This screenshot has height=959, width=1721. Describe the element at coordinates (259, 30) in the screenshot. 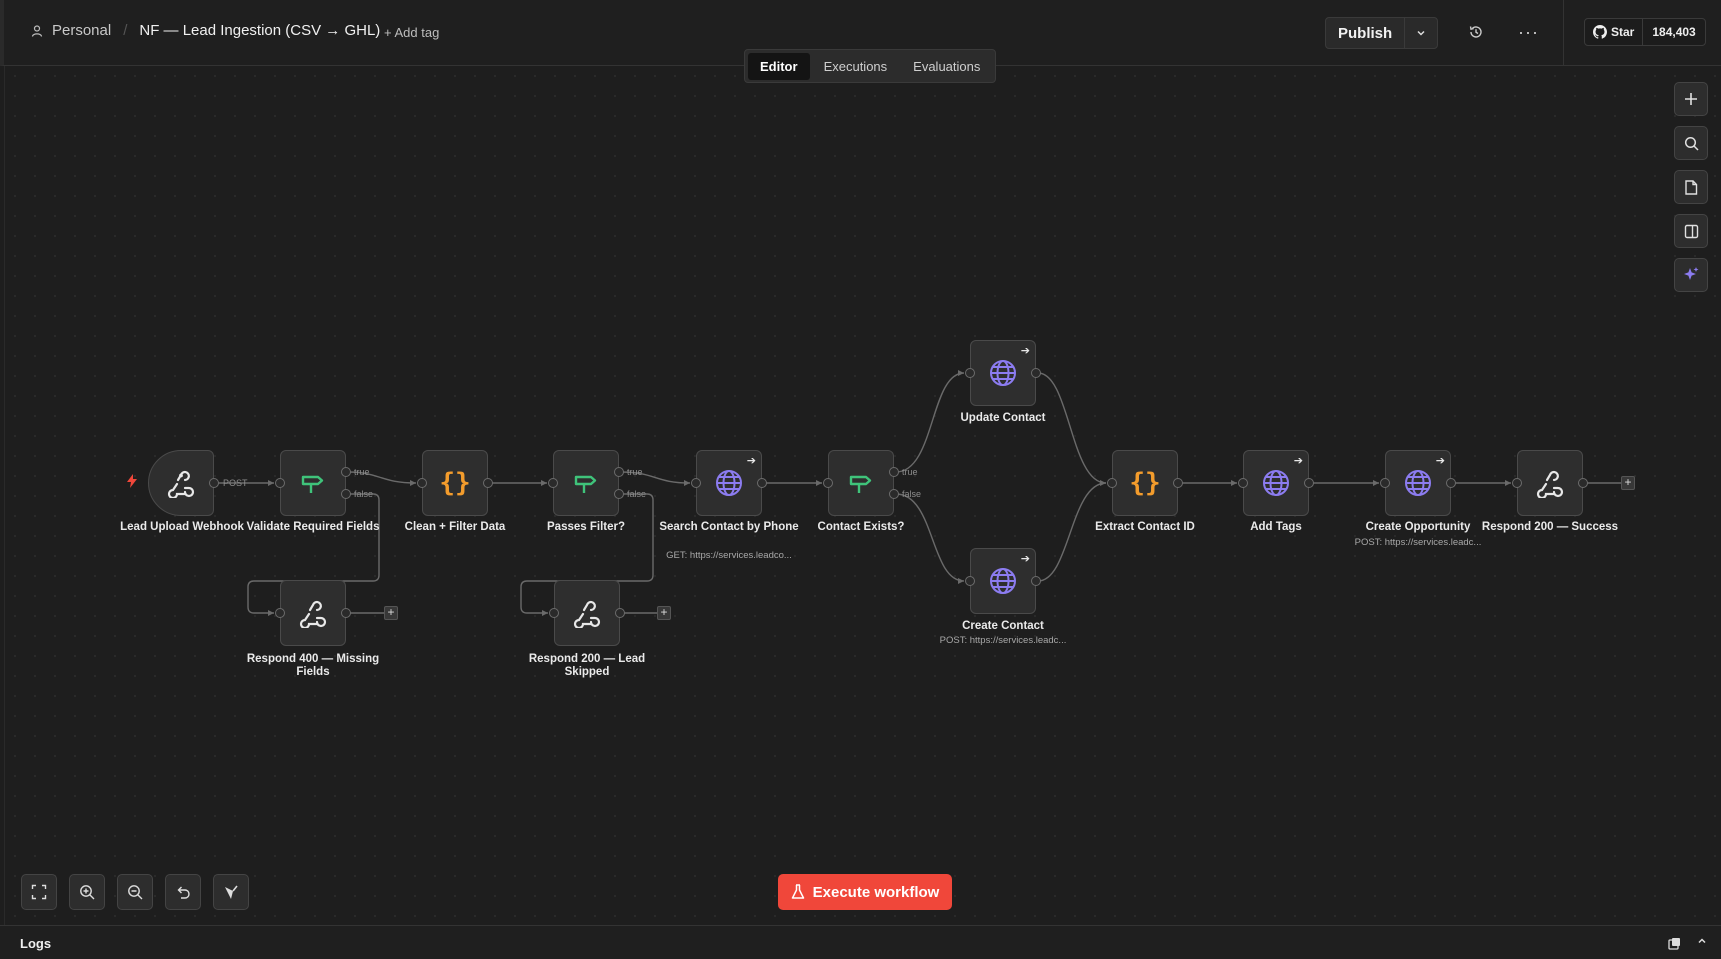

I see `workflow-name: NF — Lead Ingestion (CSV → GHL)` at that location.